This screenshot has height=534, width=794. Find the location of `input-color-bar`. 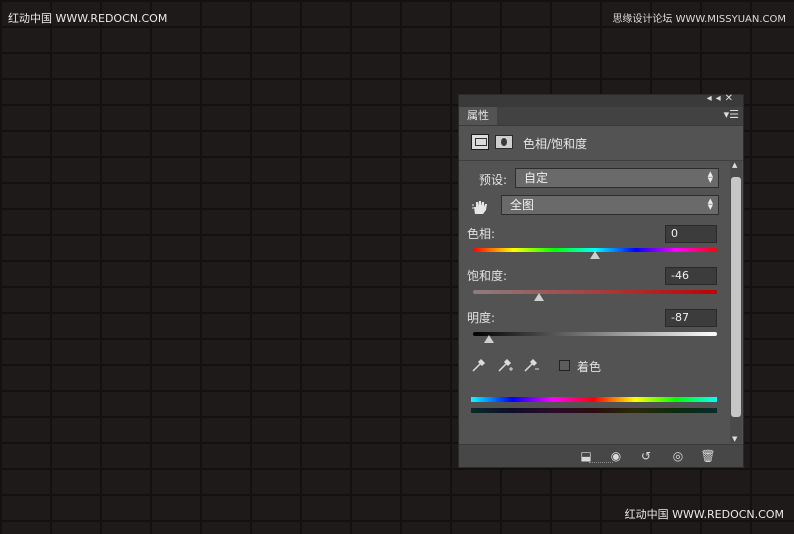

input-color-bar is located at coordinates (594, 399).